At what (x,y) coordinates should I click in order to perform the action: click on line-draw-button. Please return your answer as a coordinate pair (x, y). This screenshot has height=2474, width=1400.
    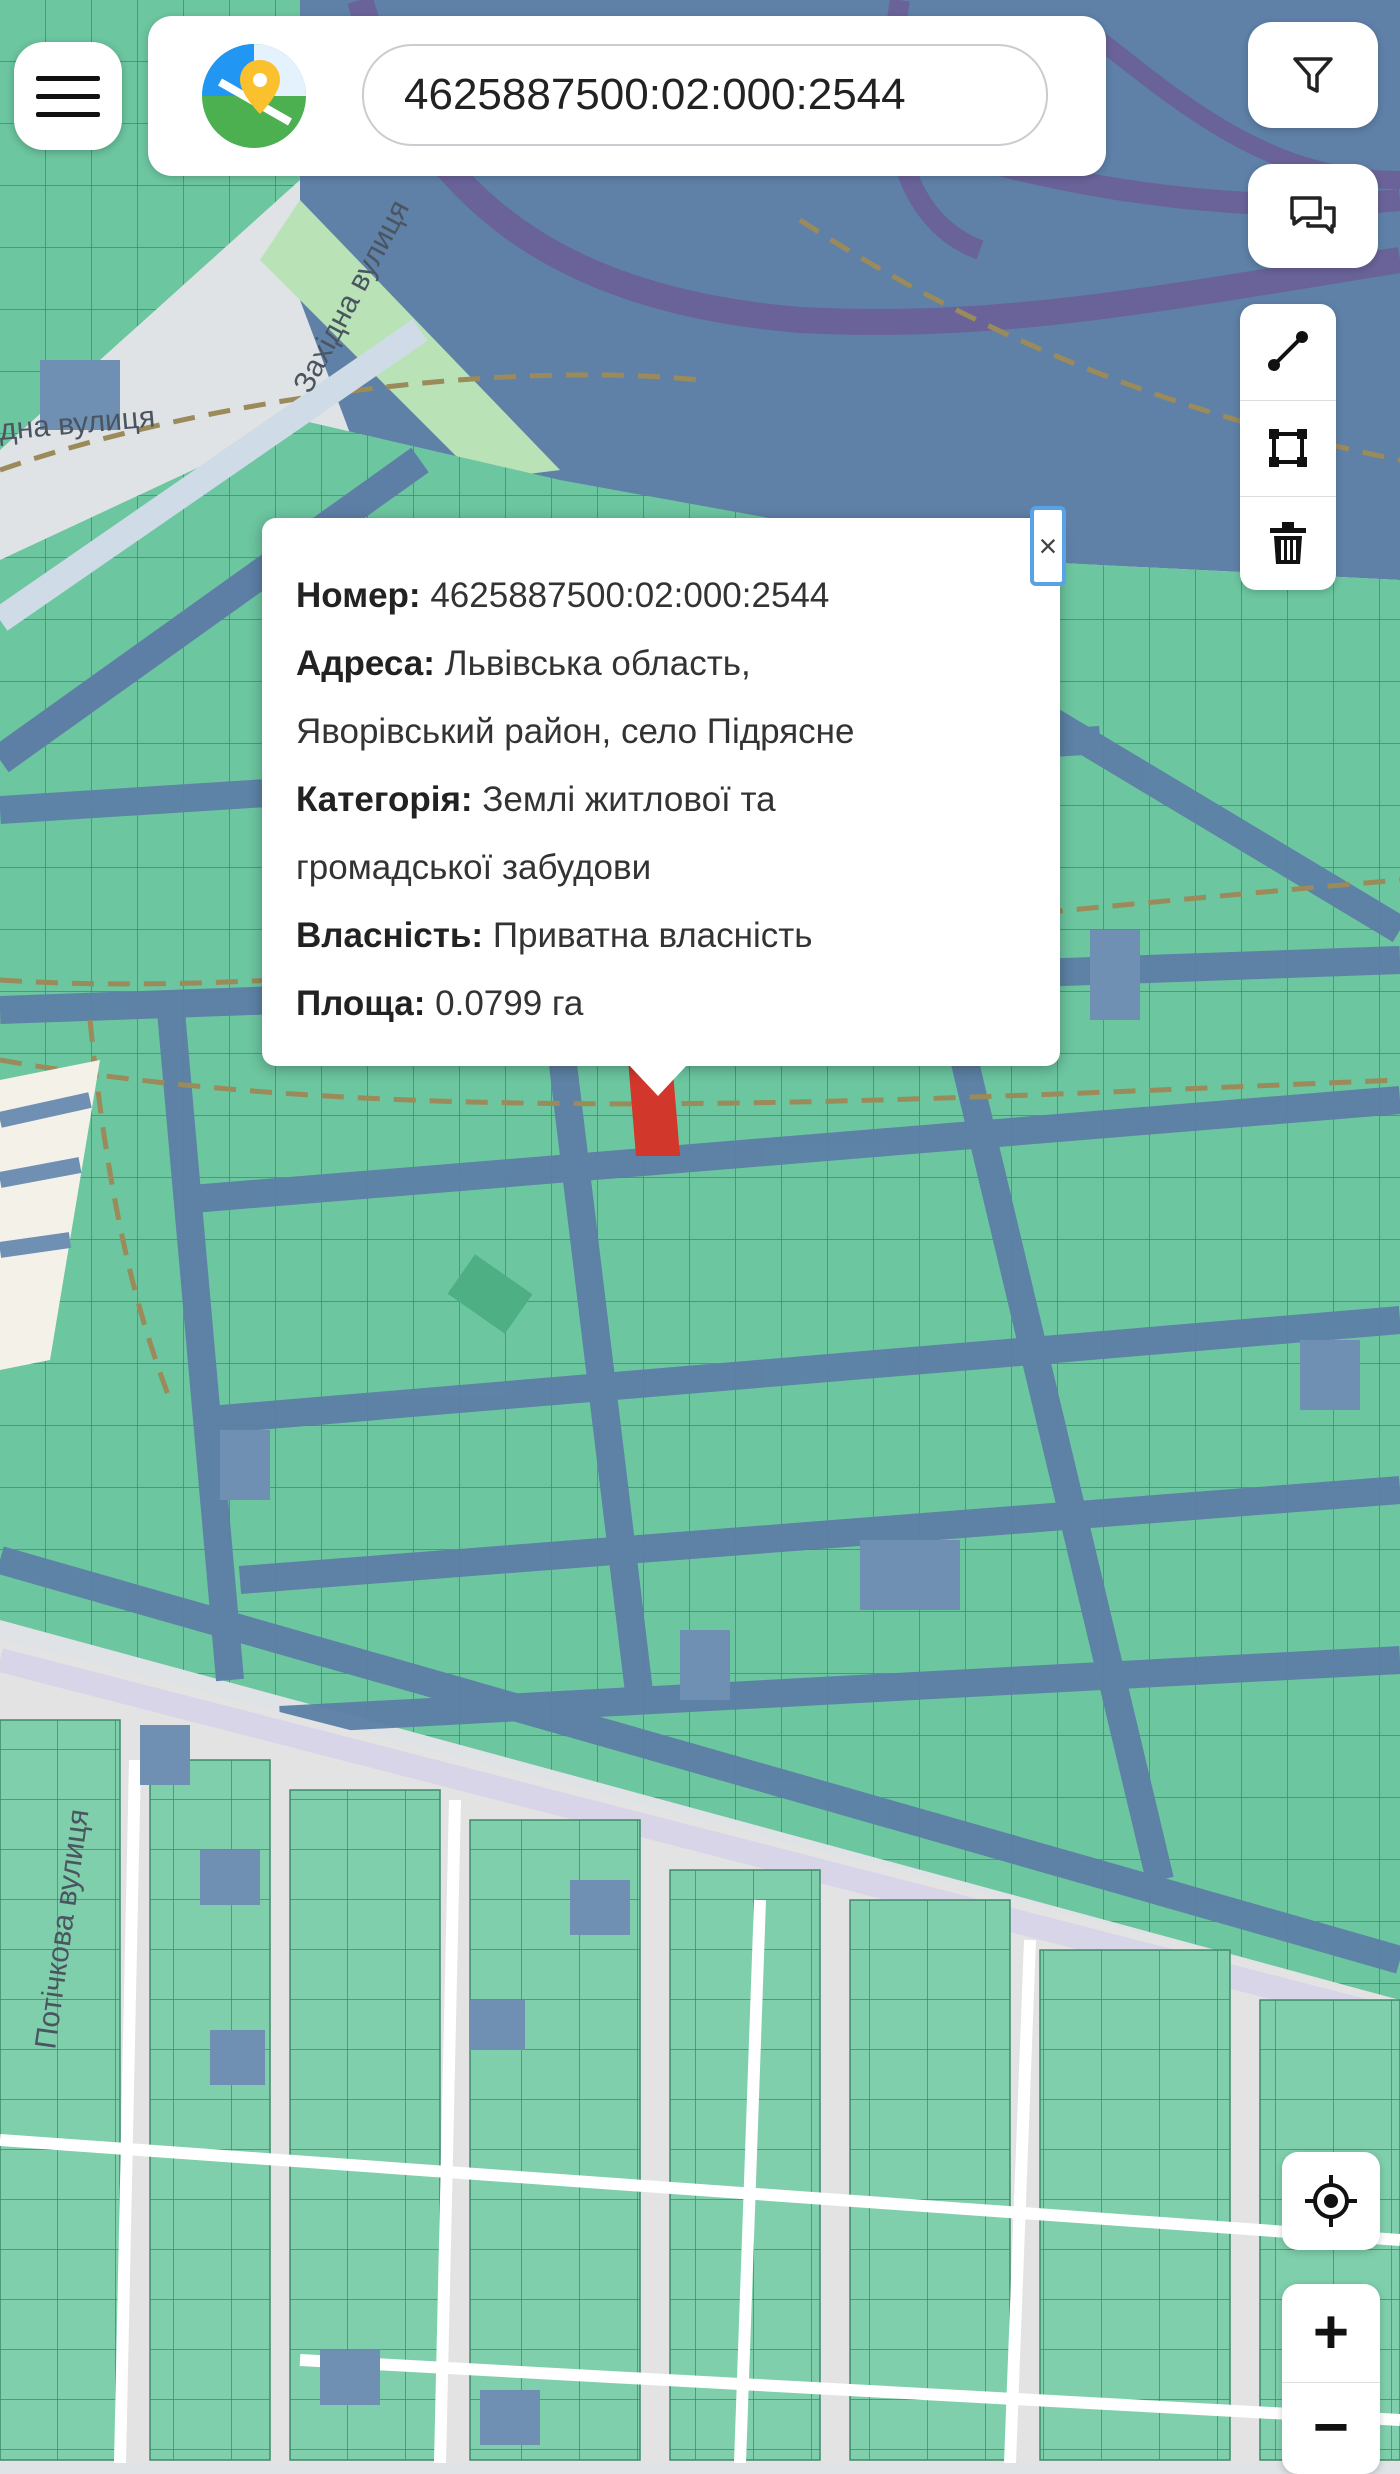
    Looking at the image, I should click on (1288, 351).